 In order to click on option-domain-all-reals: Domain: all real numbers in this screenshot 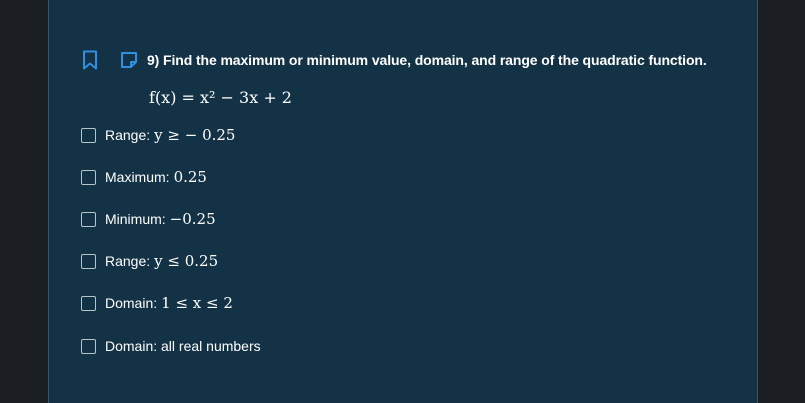, I will do `click(170, 346)`.